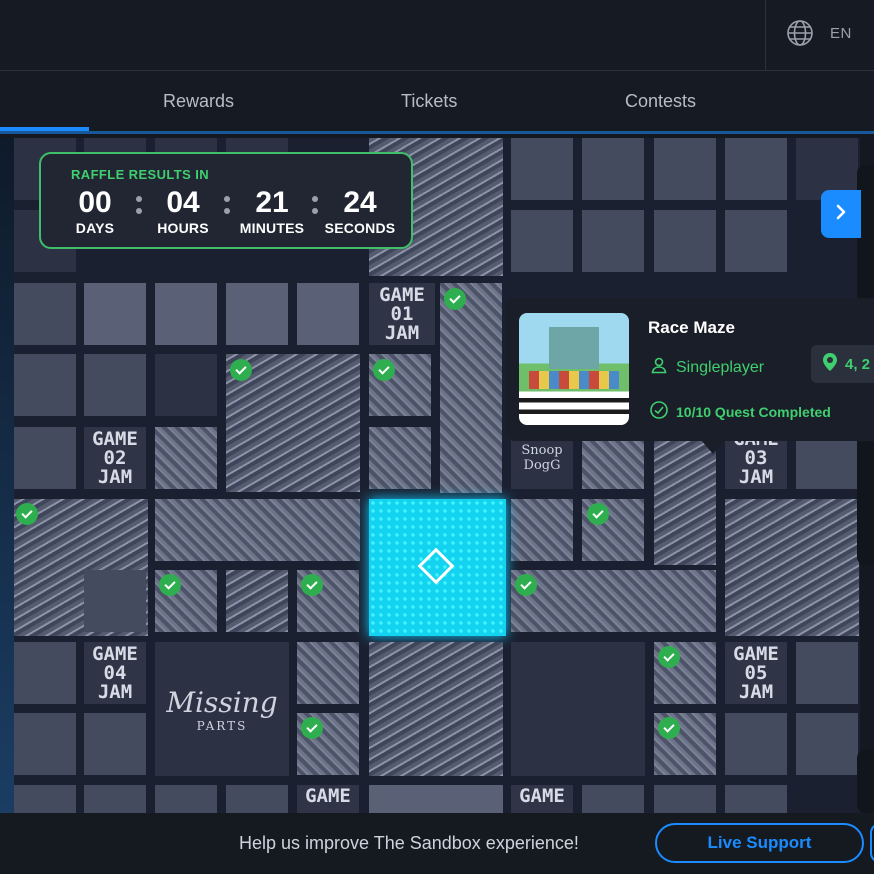  What do you see at coordinates (95, 228) in the screenshot?
I see `days-label: DAYS` at bounding box center [95, 228].